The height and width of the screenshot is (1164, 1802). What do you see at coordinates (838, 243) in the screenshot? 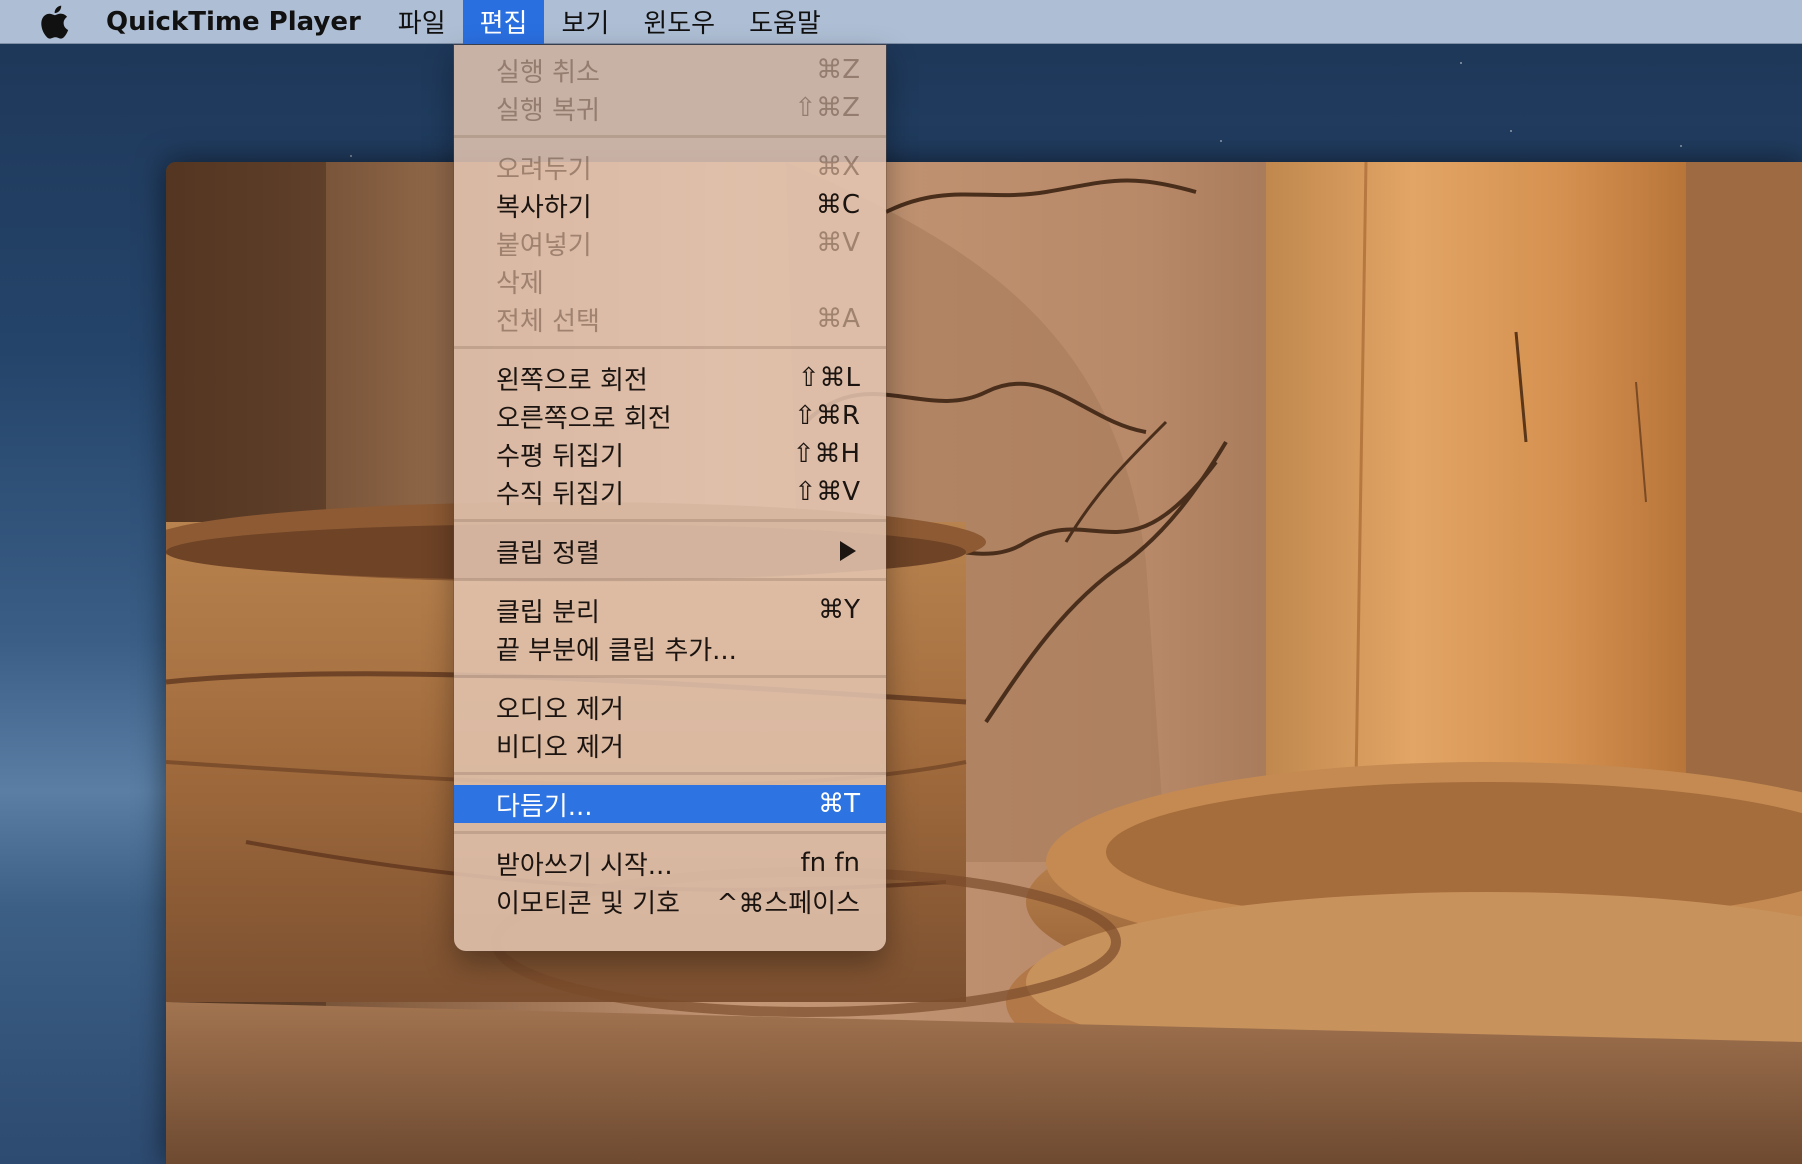
I see `menu-item-shortcut: ⌘V` at bounding box center [838, 243].